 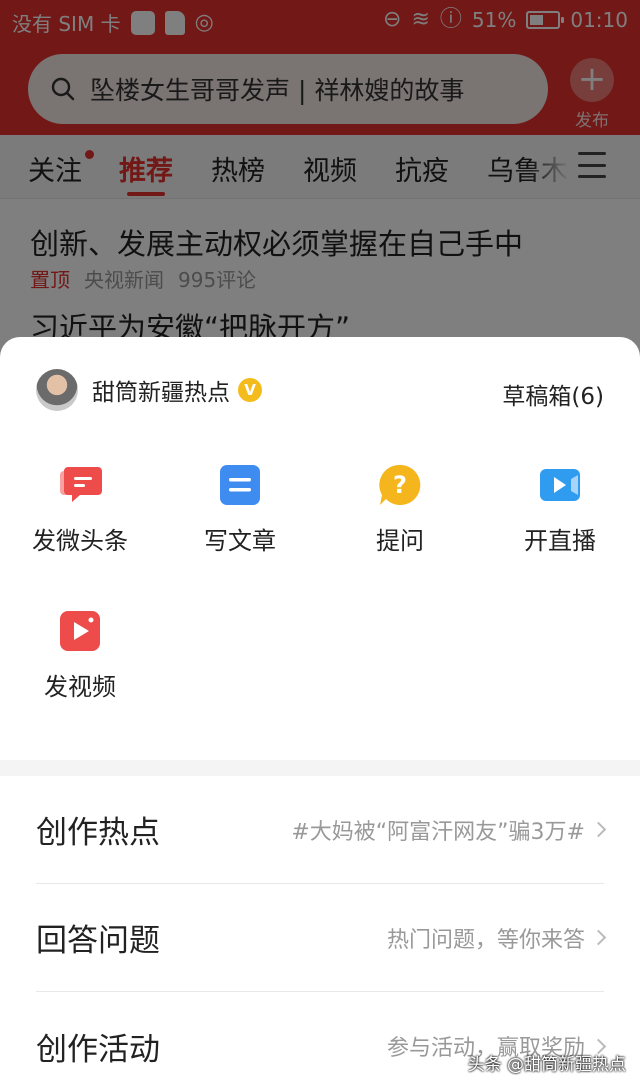 I want to click on creation-hotspot-row: 创作热点 #大妈被“阿富汗网友”骗3万#, so click(x=321, y=830).